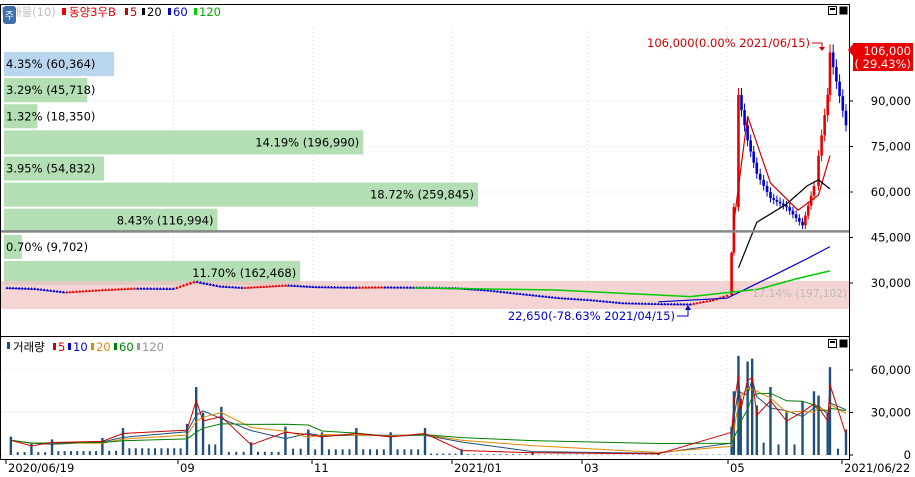 The width and height of the screenshot is (915, 477). Describe the element at coordinates (591, 468) in the screenshot. I see `x-tick-label: 03` at that location.